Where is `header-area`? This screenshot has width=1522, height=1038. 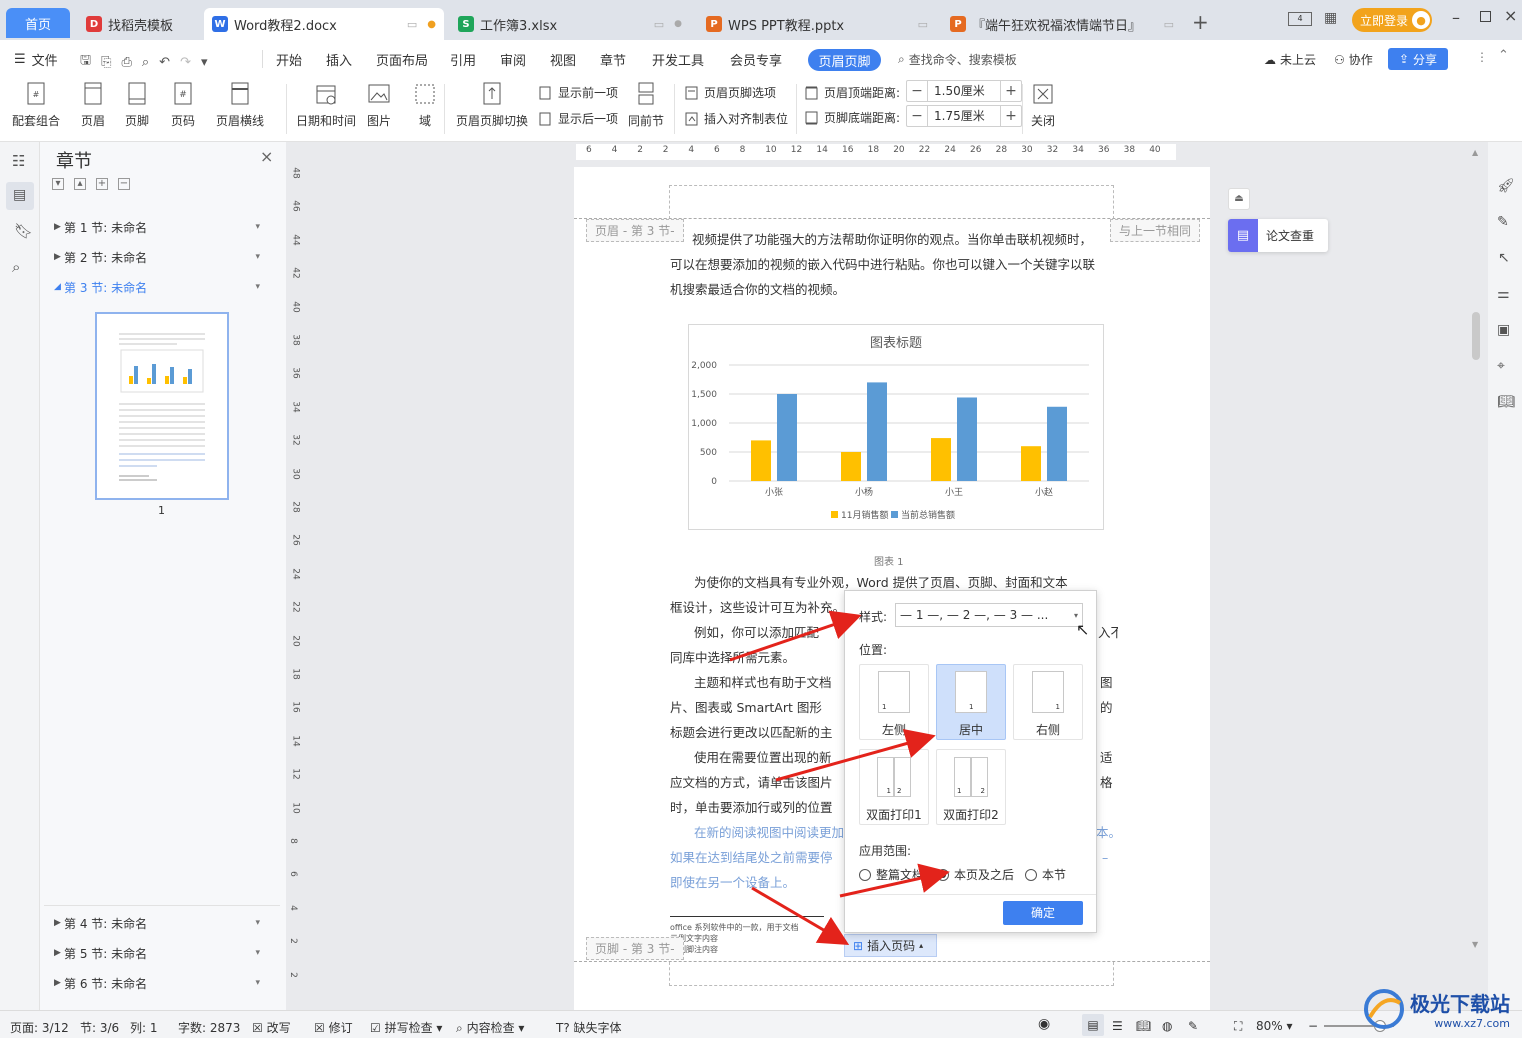 header-area is located at coordinates (891, 202).